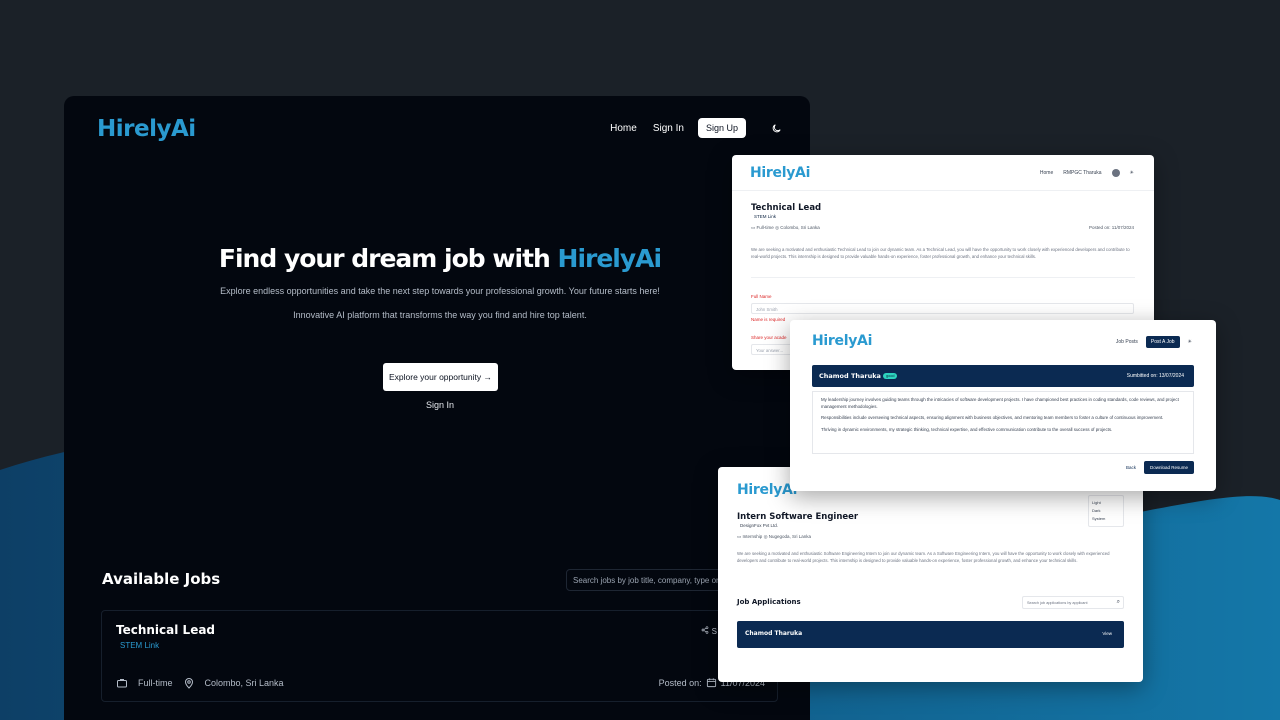 This screenshot has height=720, width=1280. Describe the element at coordinates (388, 258) in the screenshot. I see `hero-title-text: Find your dream job with` at that location.